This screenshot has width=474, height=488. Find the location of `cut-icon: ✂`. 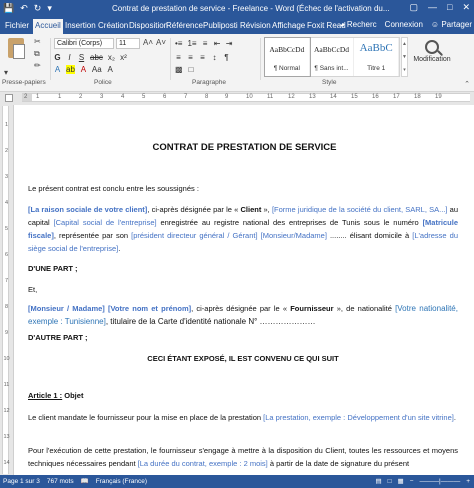

cut-icon: ✂ is located at coordinates (37, 41).